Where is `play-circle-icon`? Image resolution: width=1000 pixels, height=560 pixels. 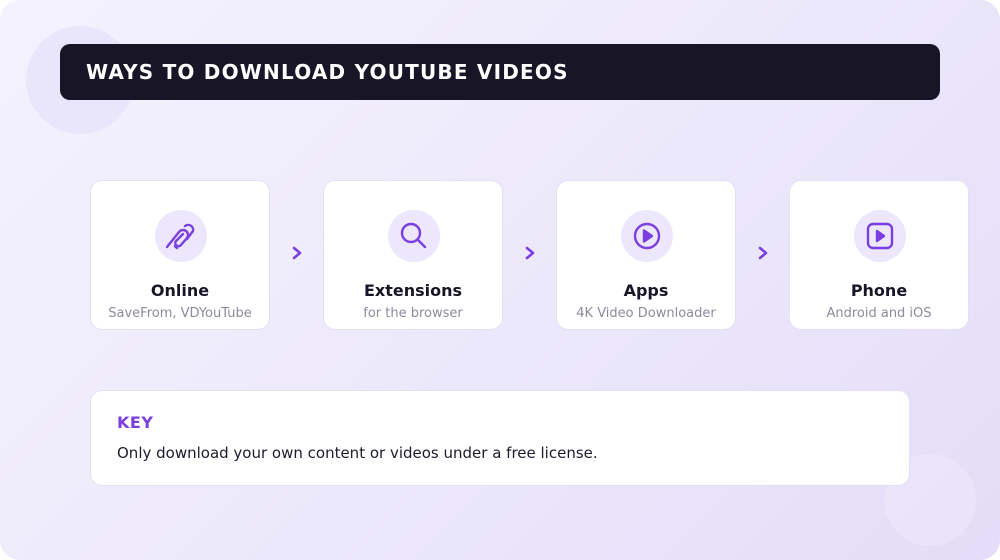
play-circle-icon is located at coordinates (647, 236).